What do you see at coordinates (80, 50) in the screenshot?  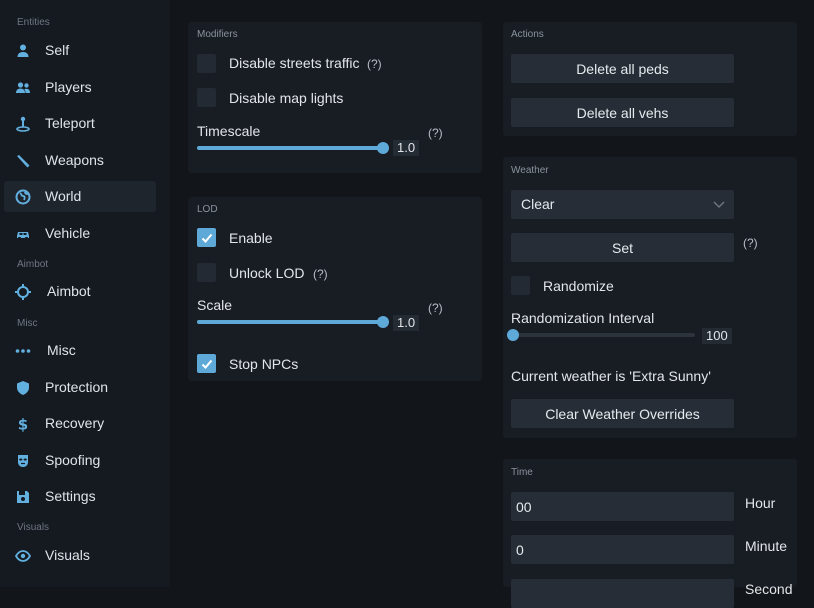 I see `sidebar-item-self: Self` at bounding box center [80, 50].